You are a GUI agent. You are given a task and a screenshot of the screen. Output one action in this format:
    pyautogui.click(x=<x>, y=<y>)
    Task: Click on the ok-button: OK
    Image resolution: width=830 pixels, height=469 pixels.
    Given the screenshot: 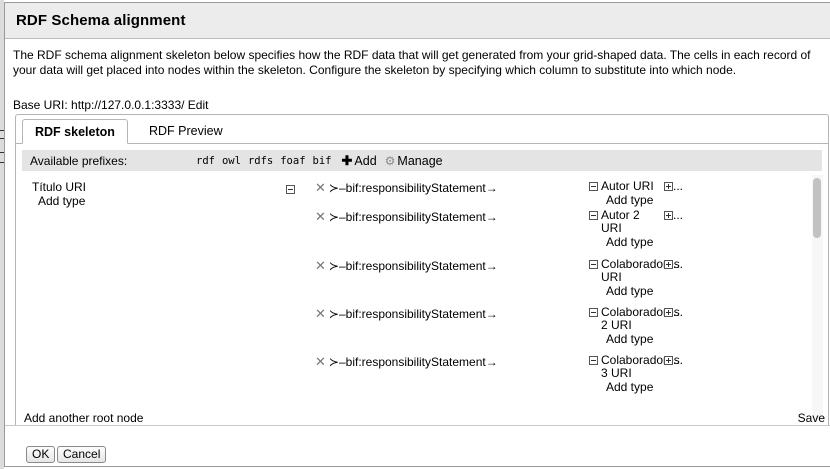 What is the action you would take?
    pyautogui.click(x=41, y=454)
    